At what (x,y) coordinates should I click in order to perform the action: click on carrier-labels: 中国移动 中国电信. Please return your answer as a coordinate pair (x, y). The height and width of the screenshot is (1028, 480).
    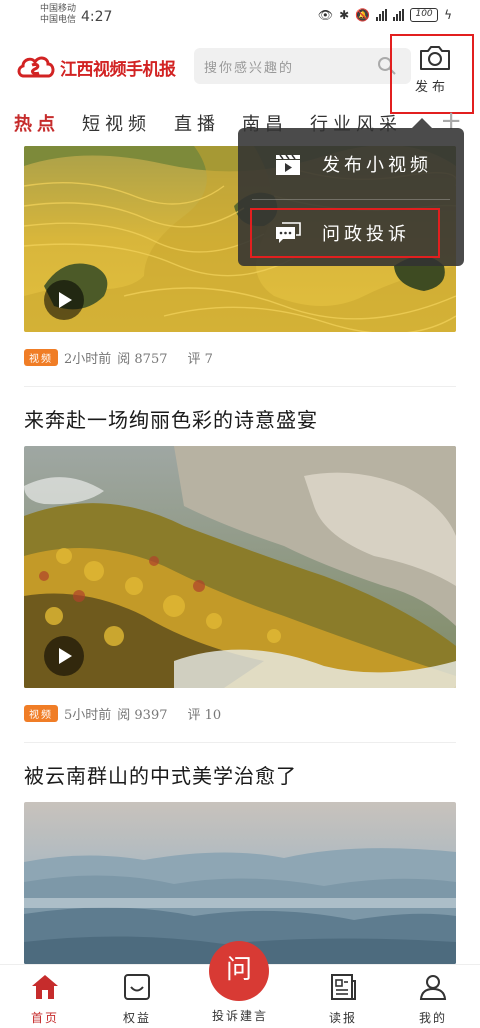
    Looking at the image, I should click on (58, 14).